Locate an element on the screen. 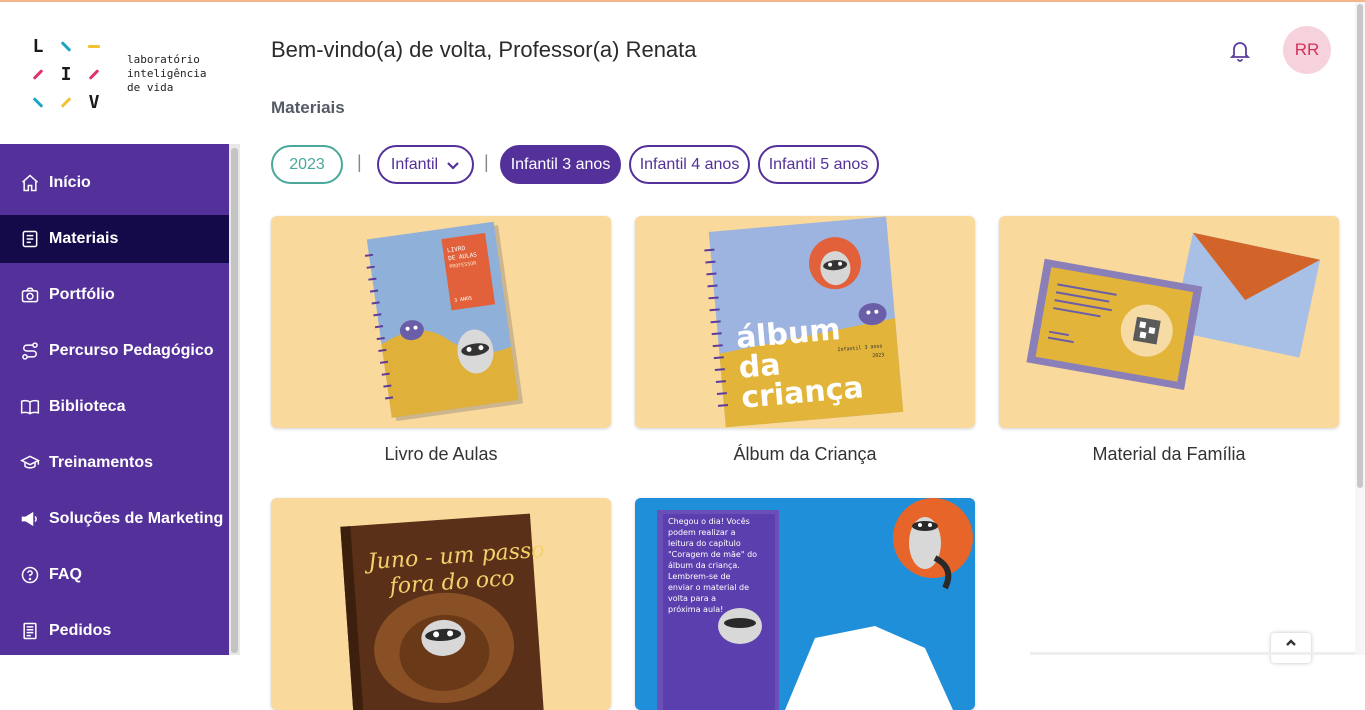 This screenshot has width=1365, height=710. post-text-line: enviar o material de is located at coordinates (708, 587).